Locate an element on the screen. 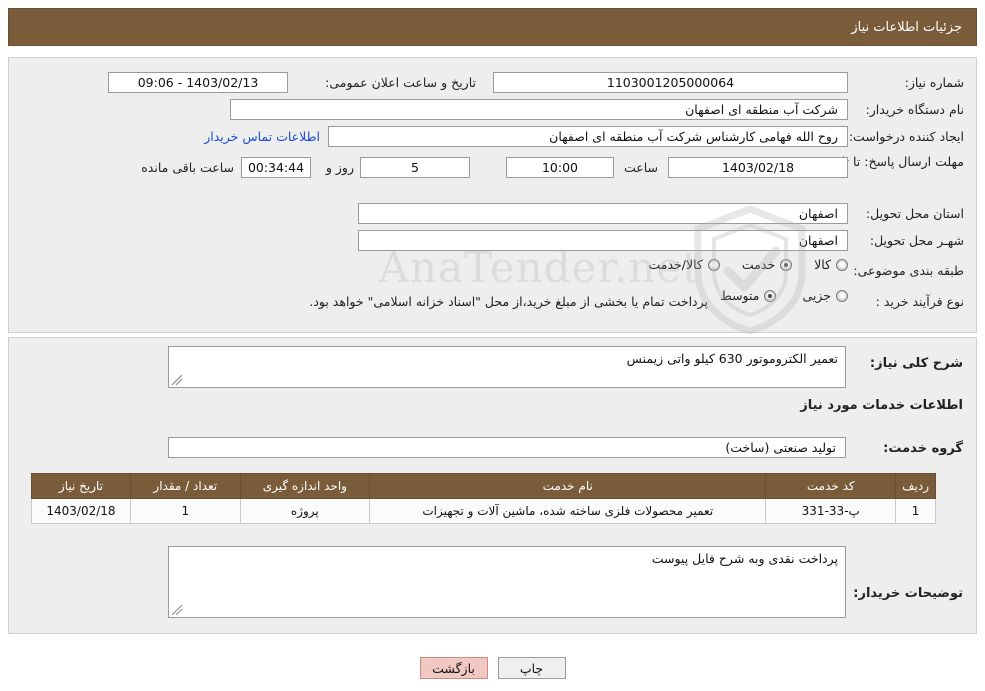 The width and height of the screenshot is (985, 691). td-service-code: پ-33-331 is located at coordinates (831, 511).